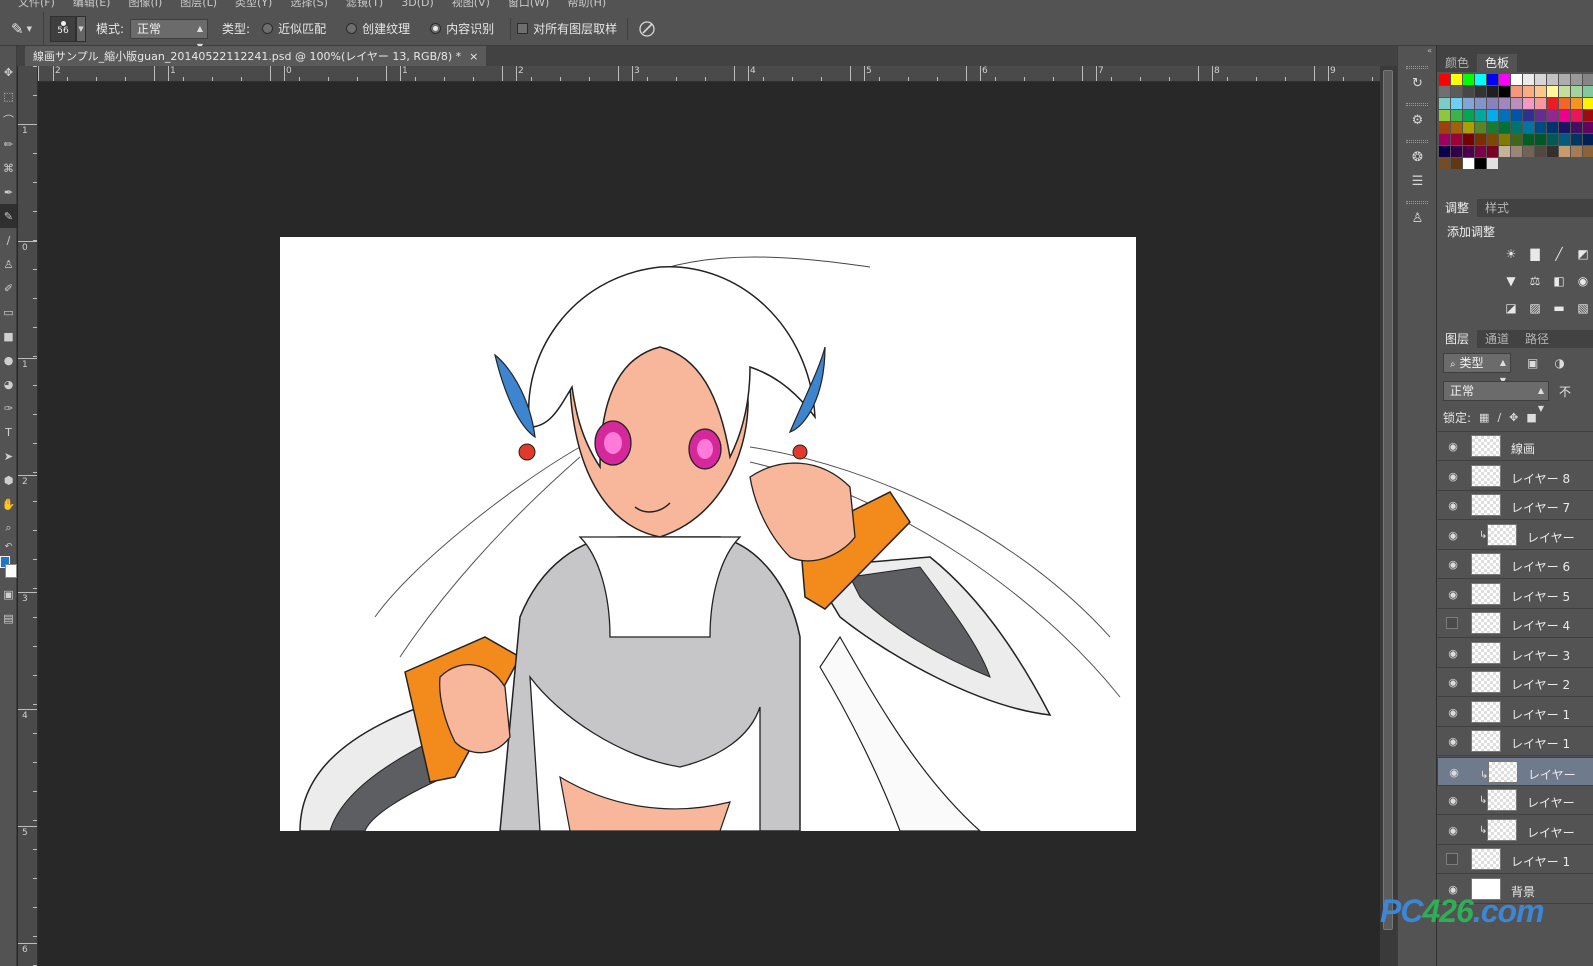  What do you see at coordinates (8, 336) in the screenshot?
I see `gradient-tool-icon: ■` at bounding box center [8, 336].